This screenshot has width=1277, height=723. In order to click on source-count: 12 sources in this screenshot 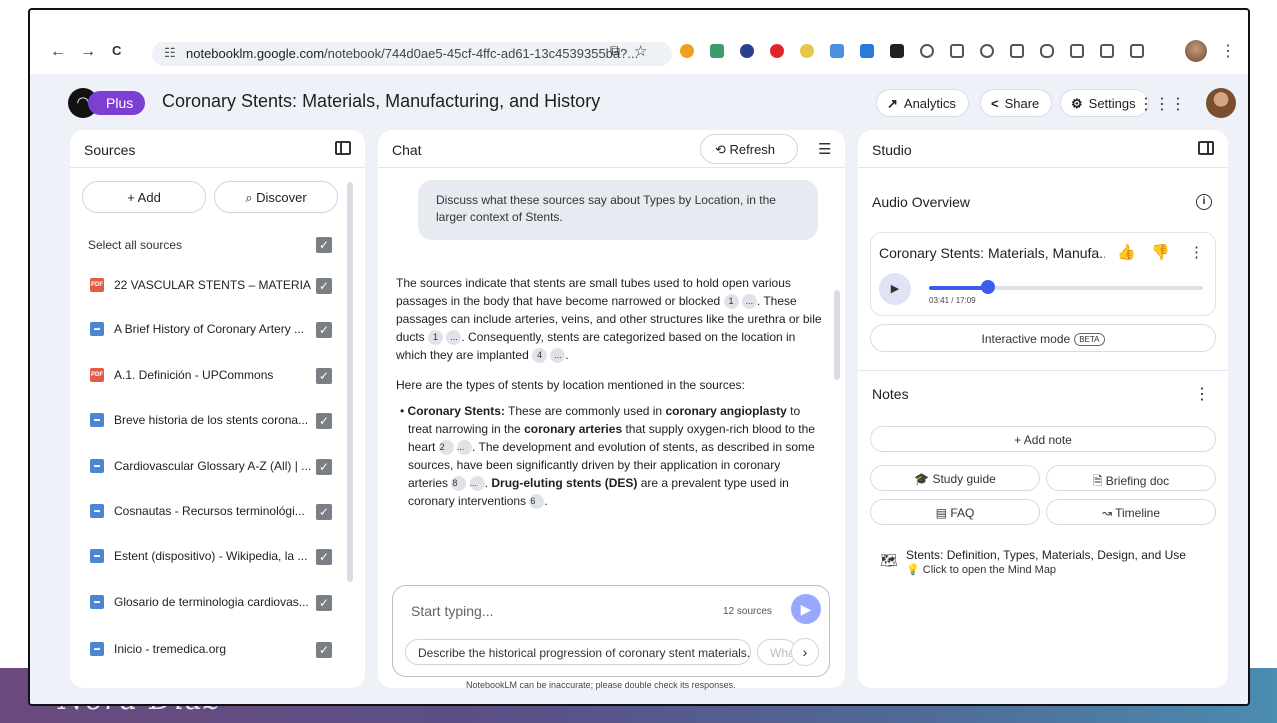, I will do `click(747, 611)`.